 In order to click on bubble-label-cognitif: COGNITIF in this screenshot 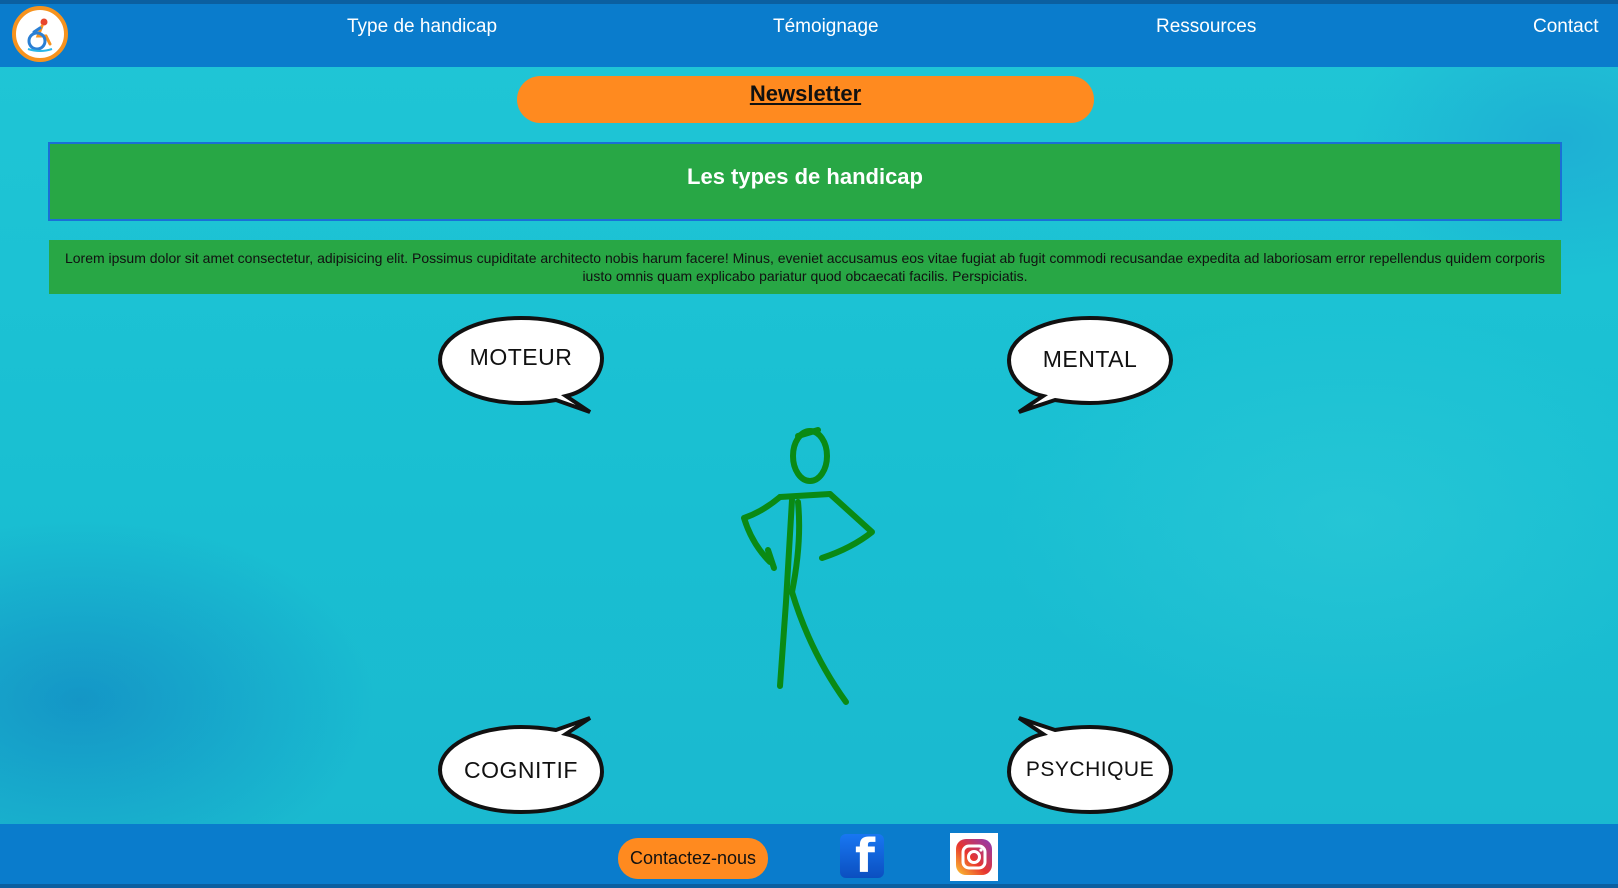, I will do `click(521, 770)`.